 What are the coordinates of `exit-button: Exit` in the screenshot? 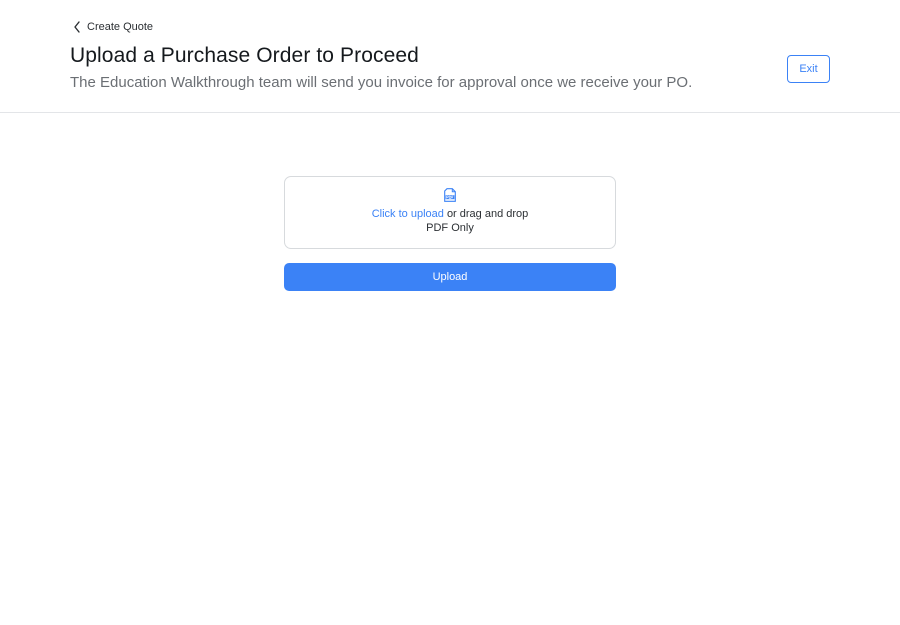 It's located at (808, 69).